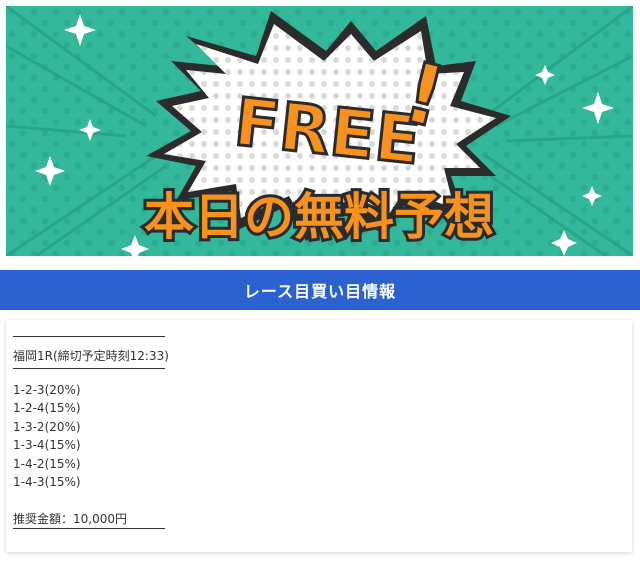 The height and width of the screenshot is (562, 640). Describe the element at coordinates (91, 356) in the screenshot. I see `race-header: 福岡1R(締切予定時刻12:33)` at that location.